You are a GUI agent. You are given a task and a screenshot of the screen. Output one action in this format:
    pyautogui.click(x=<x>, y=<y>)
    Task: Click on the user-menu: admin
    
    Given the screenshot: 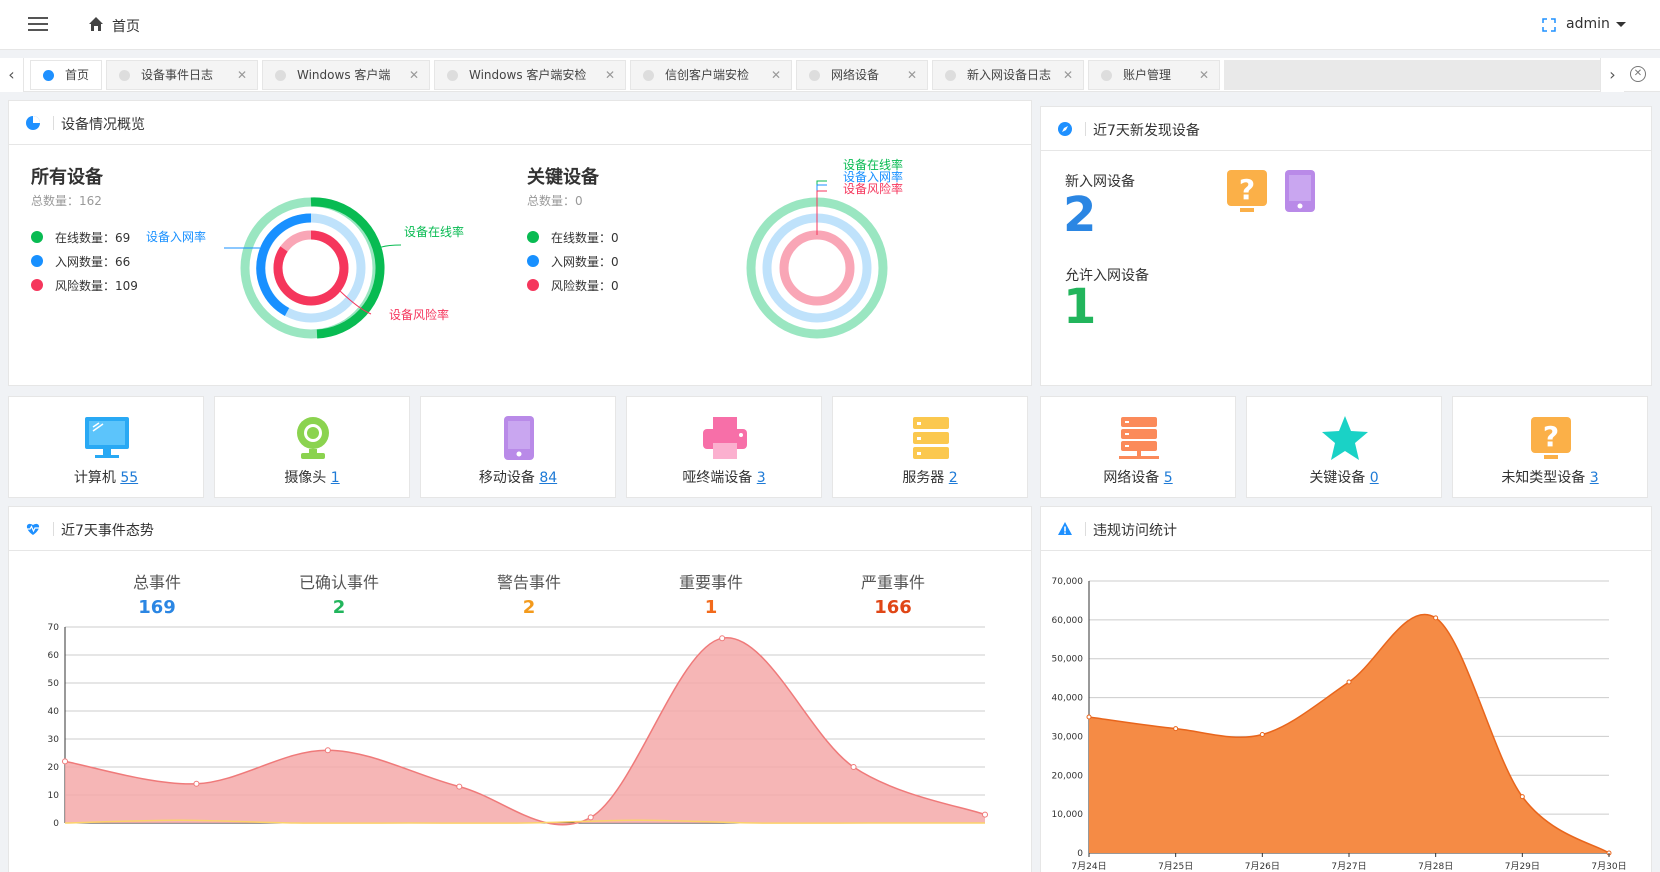 What is the action you would take?
    pyautogui.click(x=1596, y=24)
    